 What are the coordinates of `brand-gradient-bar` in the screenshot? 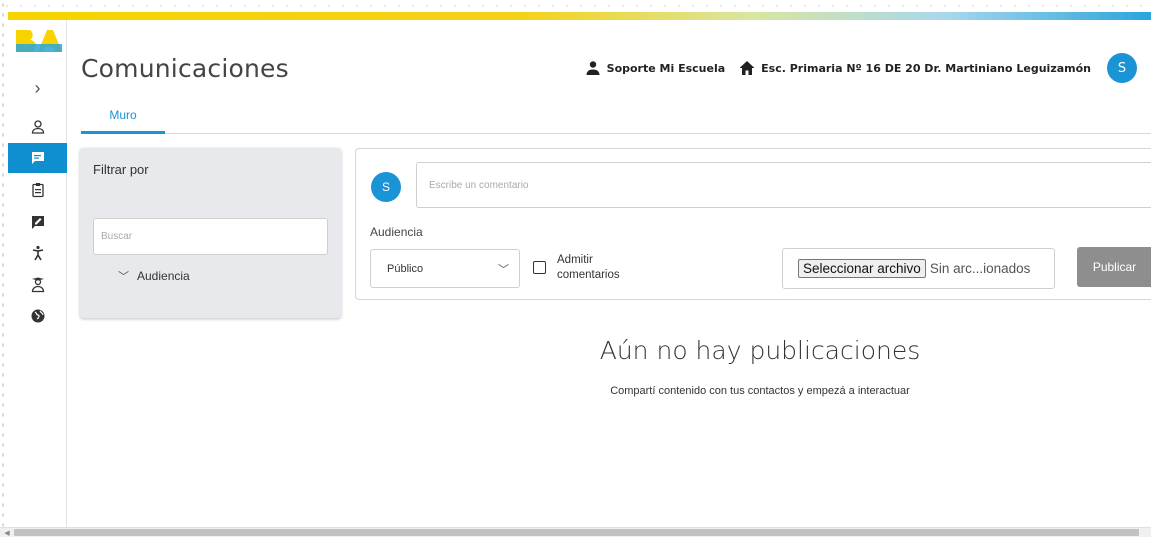 It's located at (579, 16).